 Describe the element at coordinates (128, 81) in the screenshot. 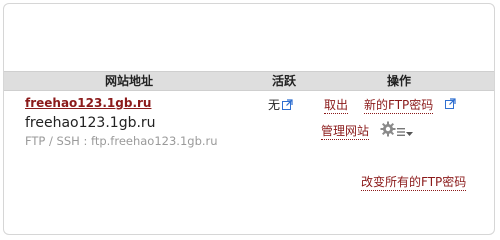

I see `header-site-address: 网站地址` at that location.